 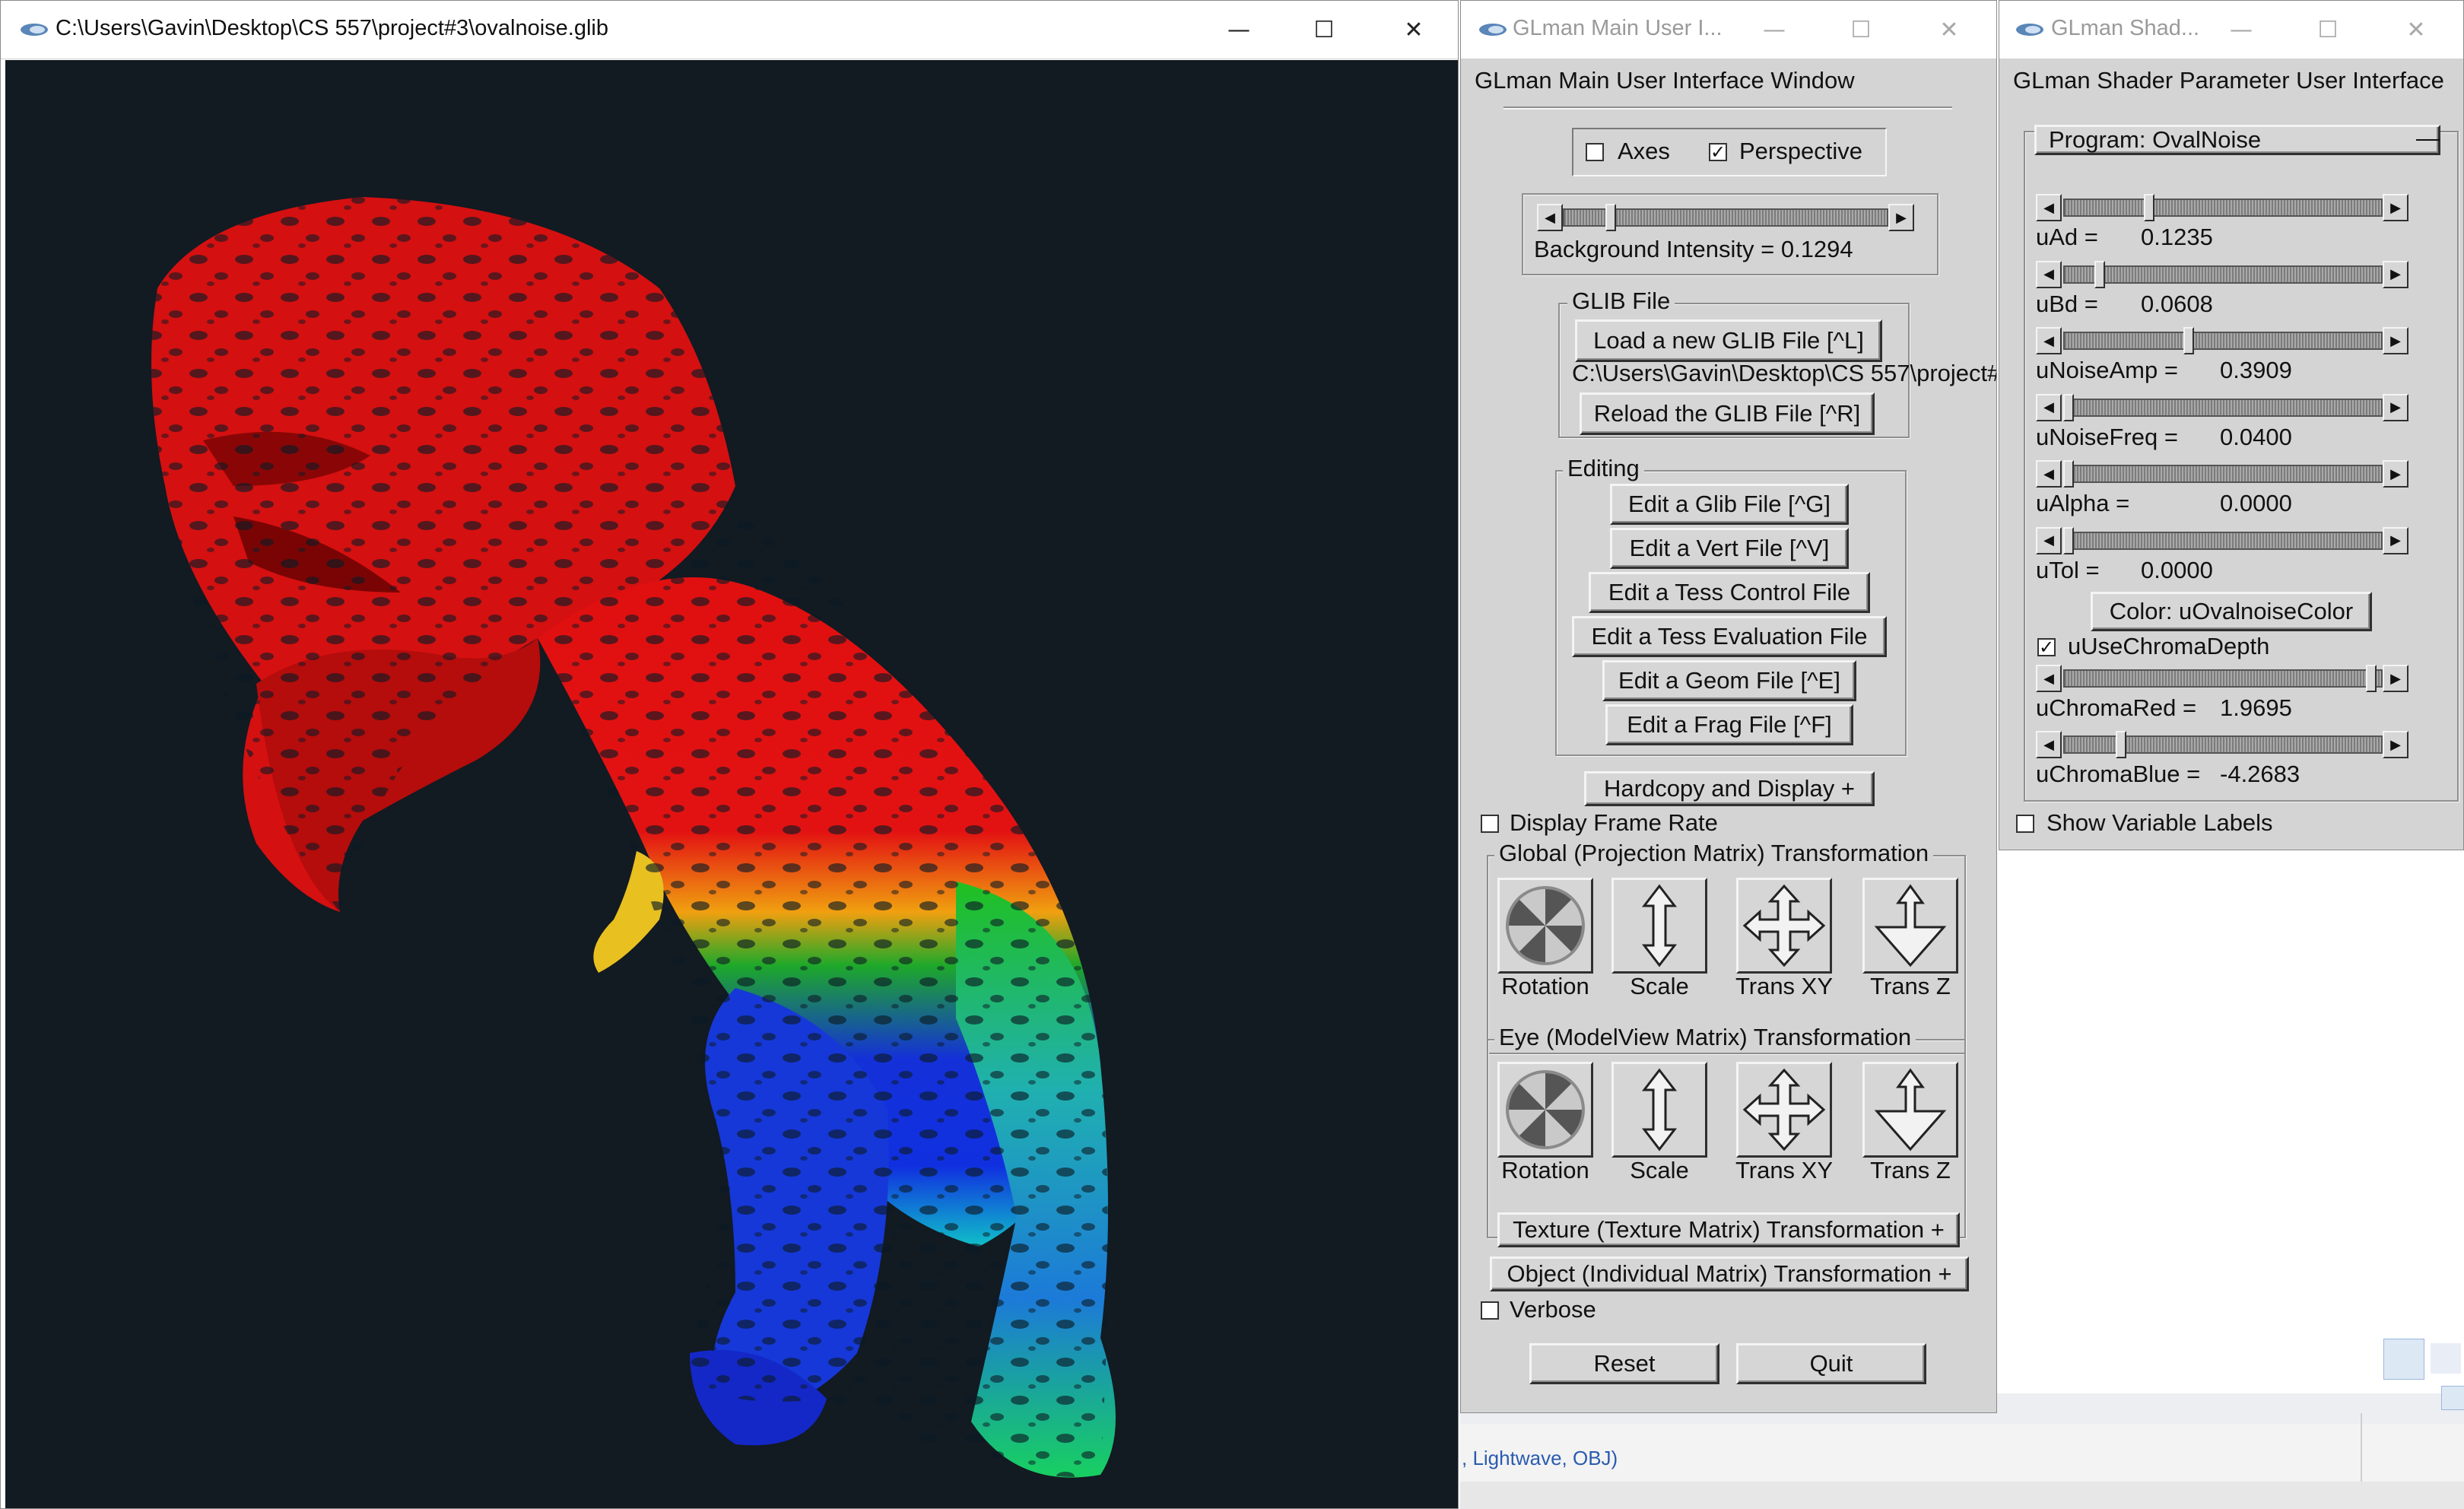 I want to click on program-rollout-button: Program: OvalNoise, so click(x=2237, y=140).